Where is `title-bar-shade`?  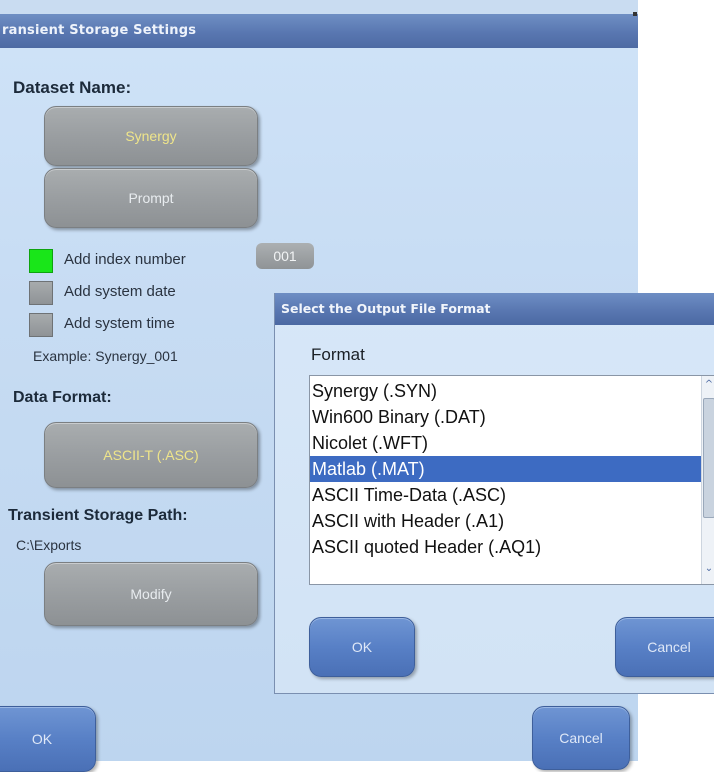
title-bar-shade is located at coordinates (319, 7).